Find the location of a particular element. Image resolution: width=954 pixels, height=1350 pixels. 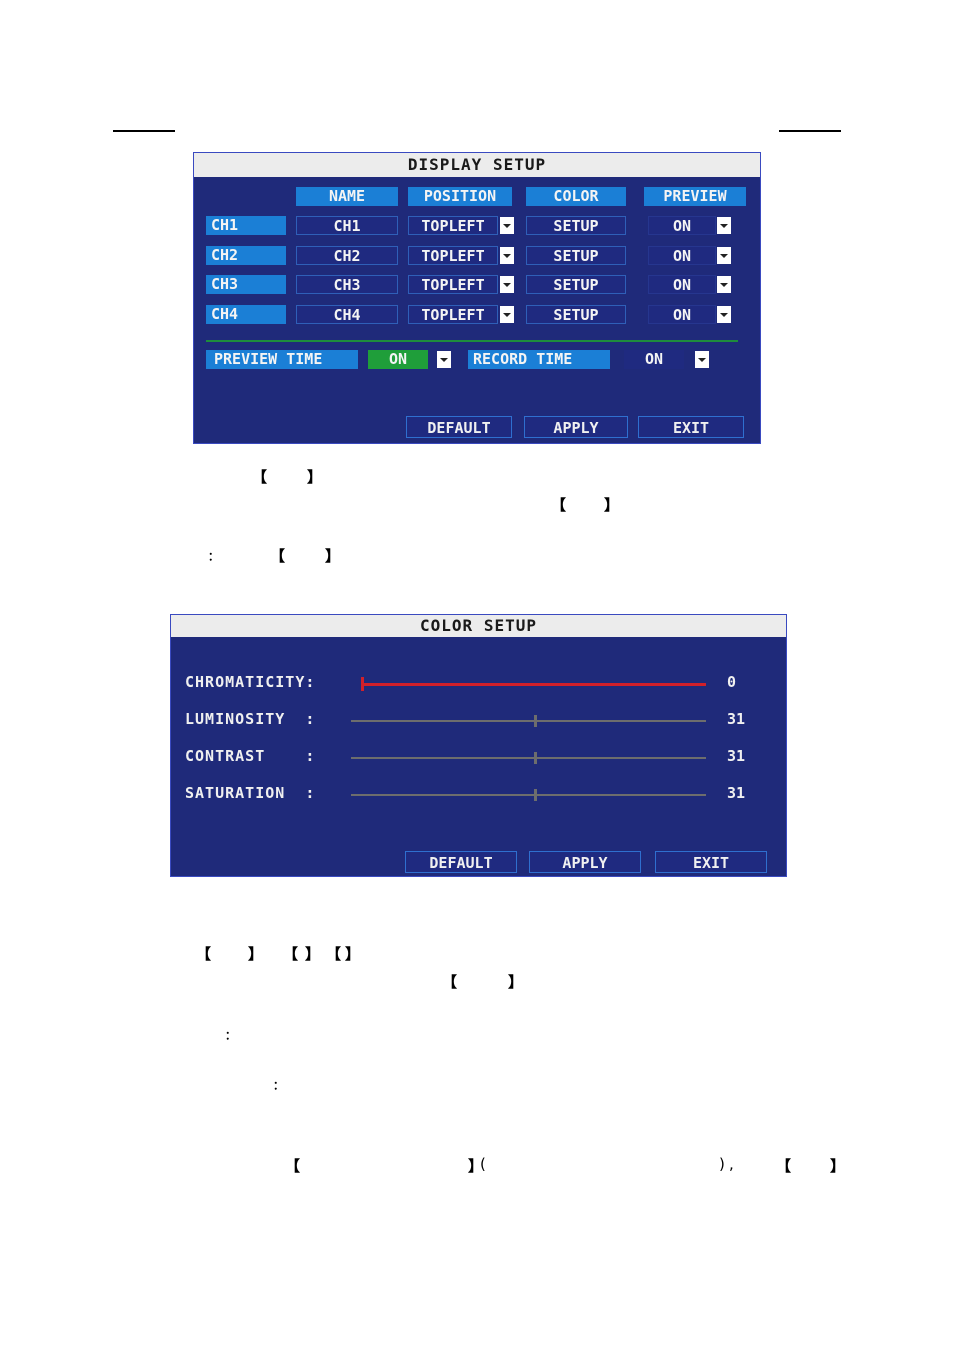

color-exit-button: EXIT is located at coordinates (711, 862).